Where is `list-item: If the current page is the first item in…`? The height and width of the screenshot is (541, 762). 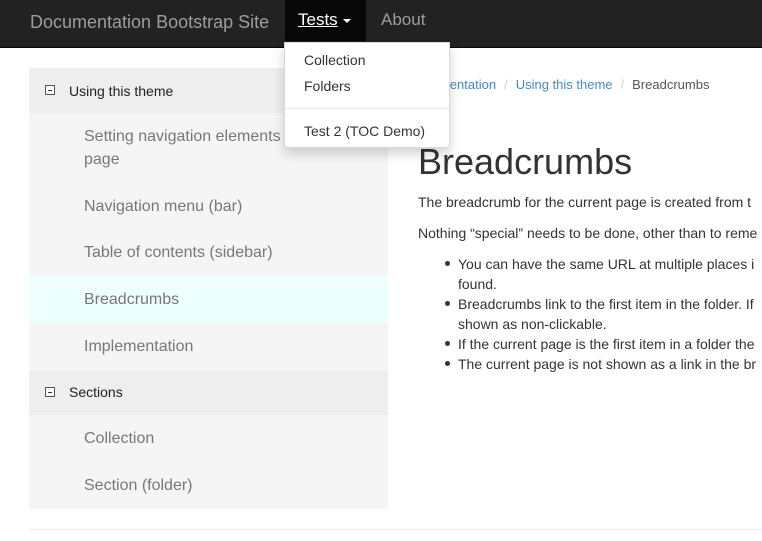 list-item: If the current page is the first item in… is located at coordinates (603, 344).